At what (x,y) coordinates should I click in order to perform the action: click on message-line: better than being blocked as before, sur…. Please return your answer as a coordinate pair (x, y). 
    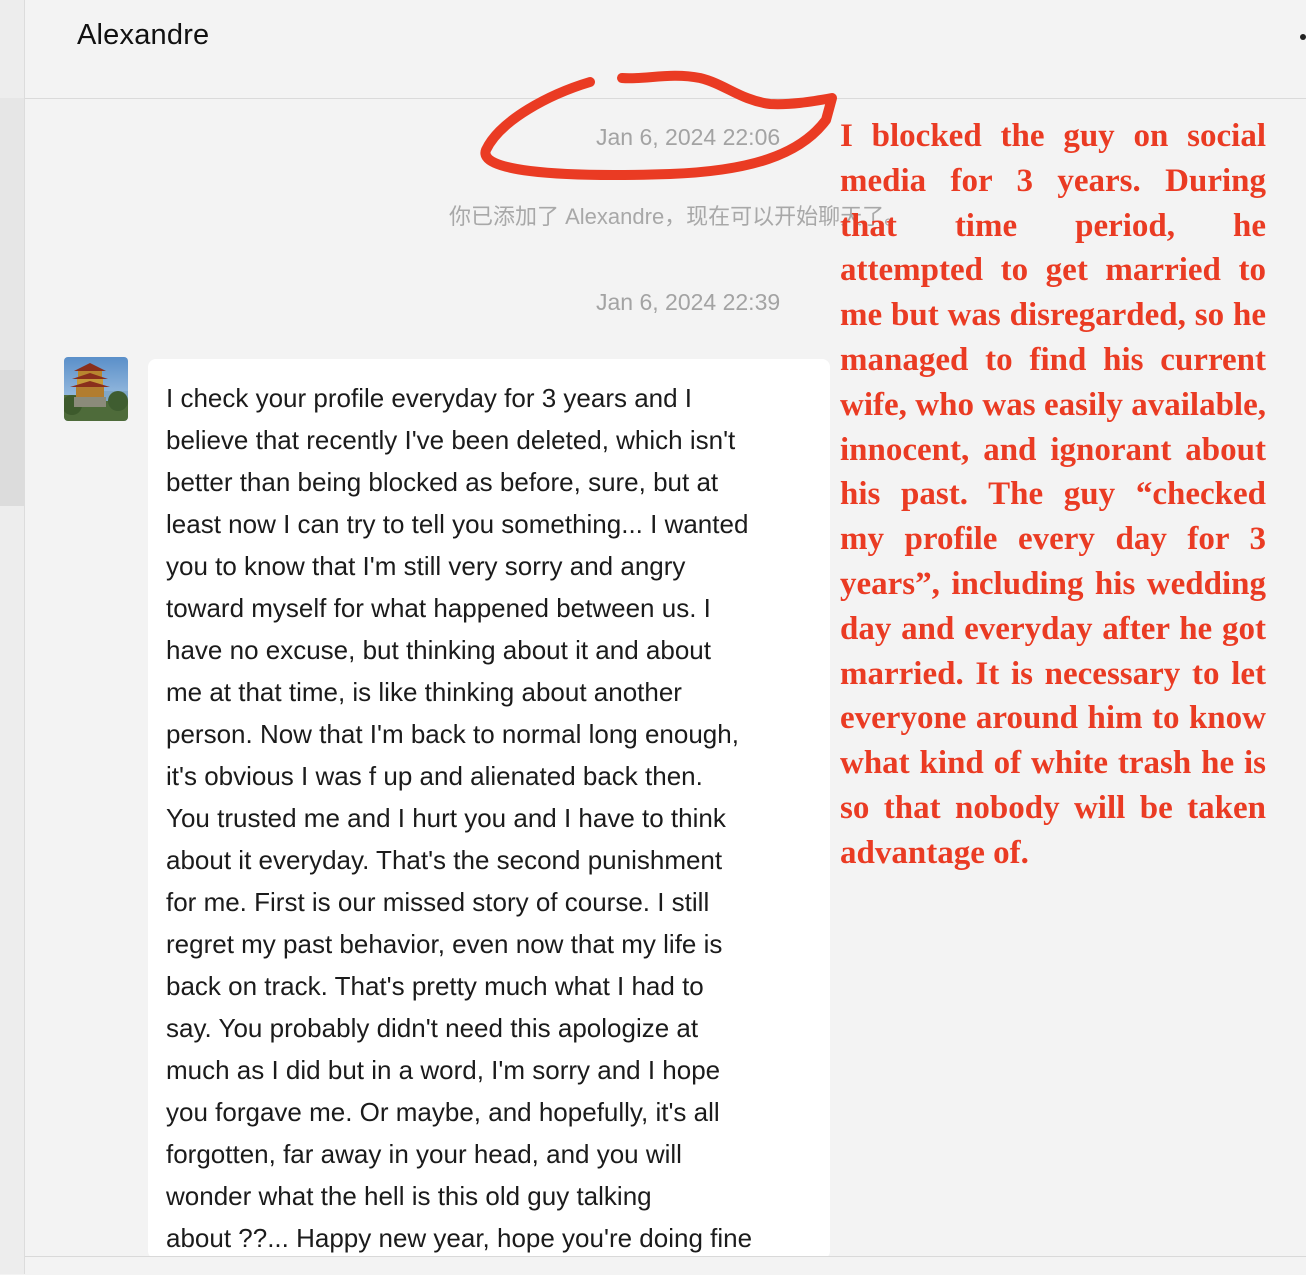
    Looking at the image, I should click on (442, 482).